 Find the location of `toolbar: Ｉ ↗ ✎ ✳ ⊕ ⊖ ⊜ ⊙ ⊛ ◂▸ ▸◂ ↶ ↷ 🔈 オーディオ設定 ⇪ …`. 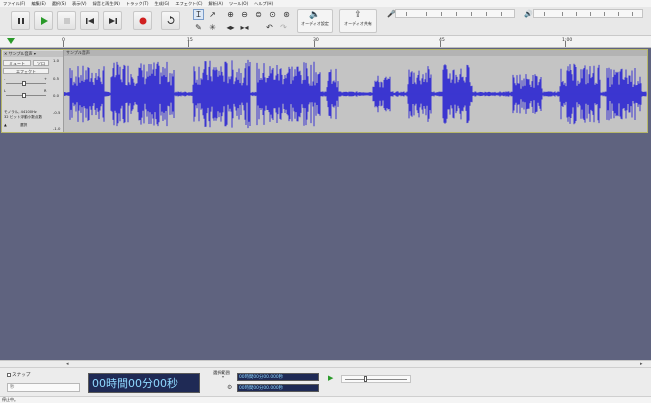

toolbar: Ｉ ↗ ✎ ✳ ⊕ ⊖ ⊜ ⊙ ⊛ ◂▸ ▸◂ ↶ ↷ 🔈 オーディオ設定 ⇪ … is located at coordinates (325, 21).